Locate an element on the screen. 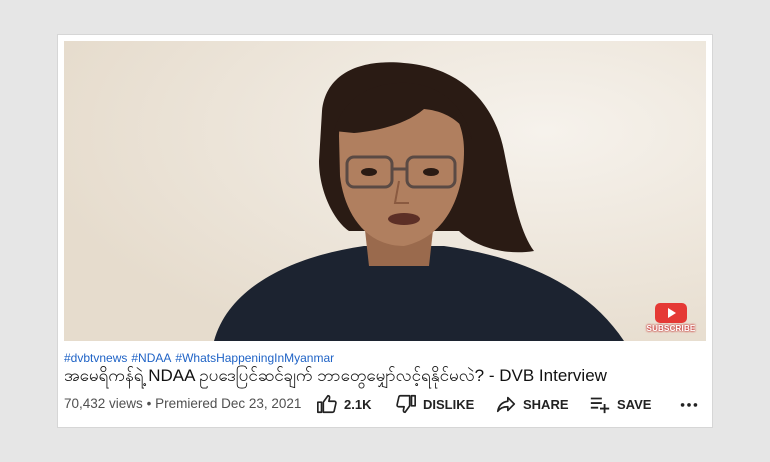 The image size is (770, 462). share-button: SHARE is located at coordinates (532, 404).